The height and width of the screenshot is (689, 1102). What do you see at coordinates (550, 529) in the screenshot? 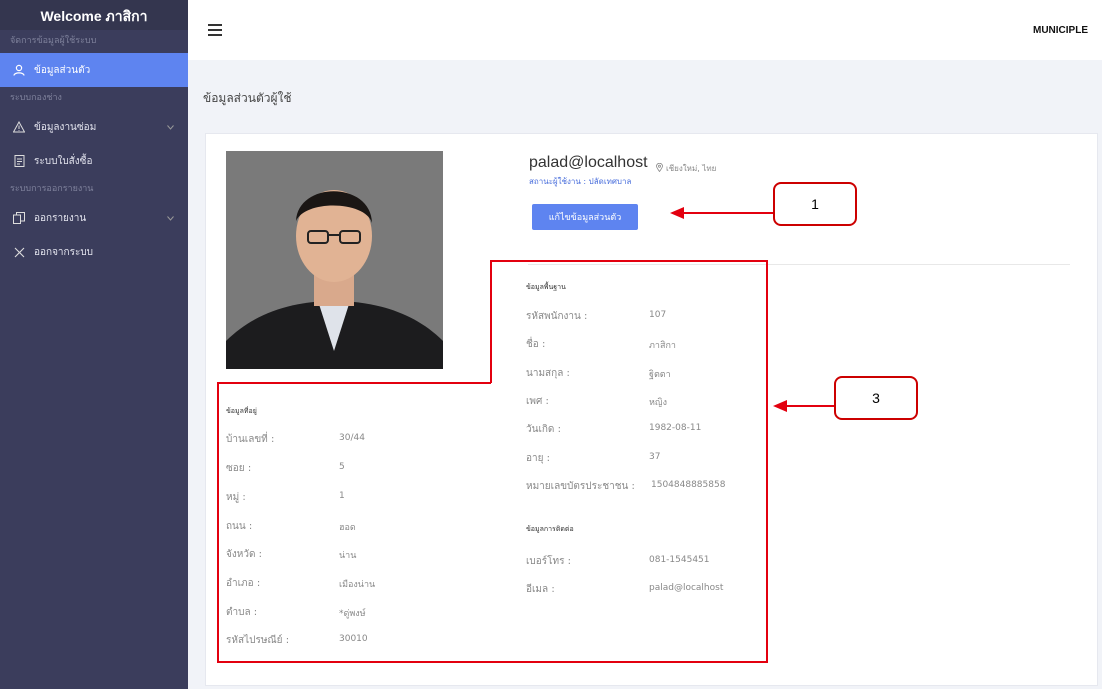
I see `contact-info-title: ข้อมูลการติดต่อ` at bounding box center [550, 529].